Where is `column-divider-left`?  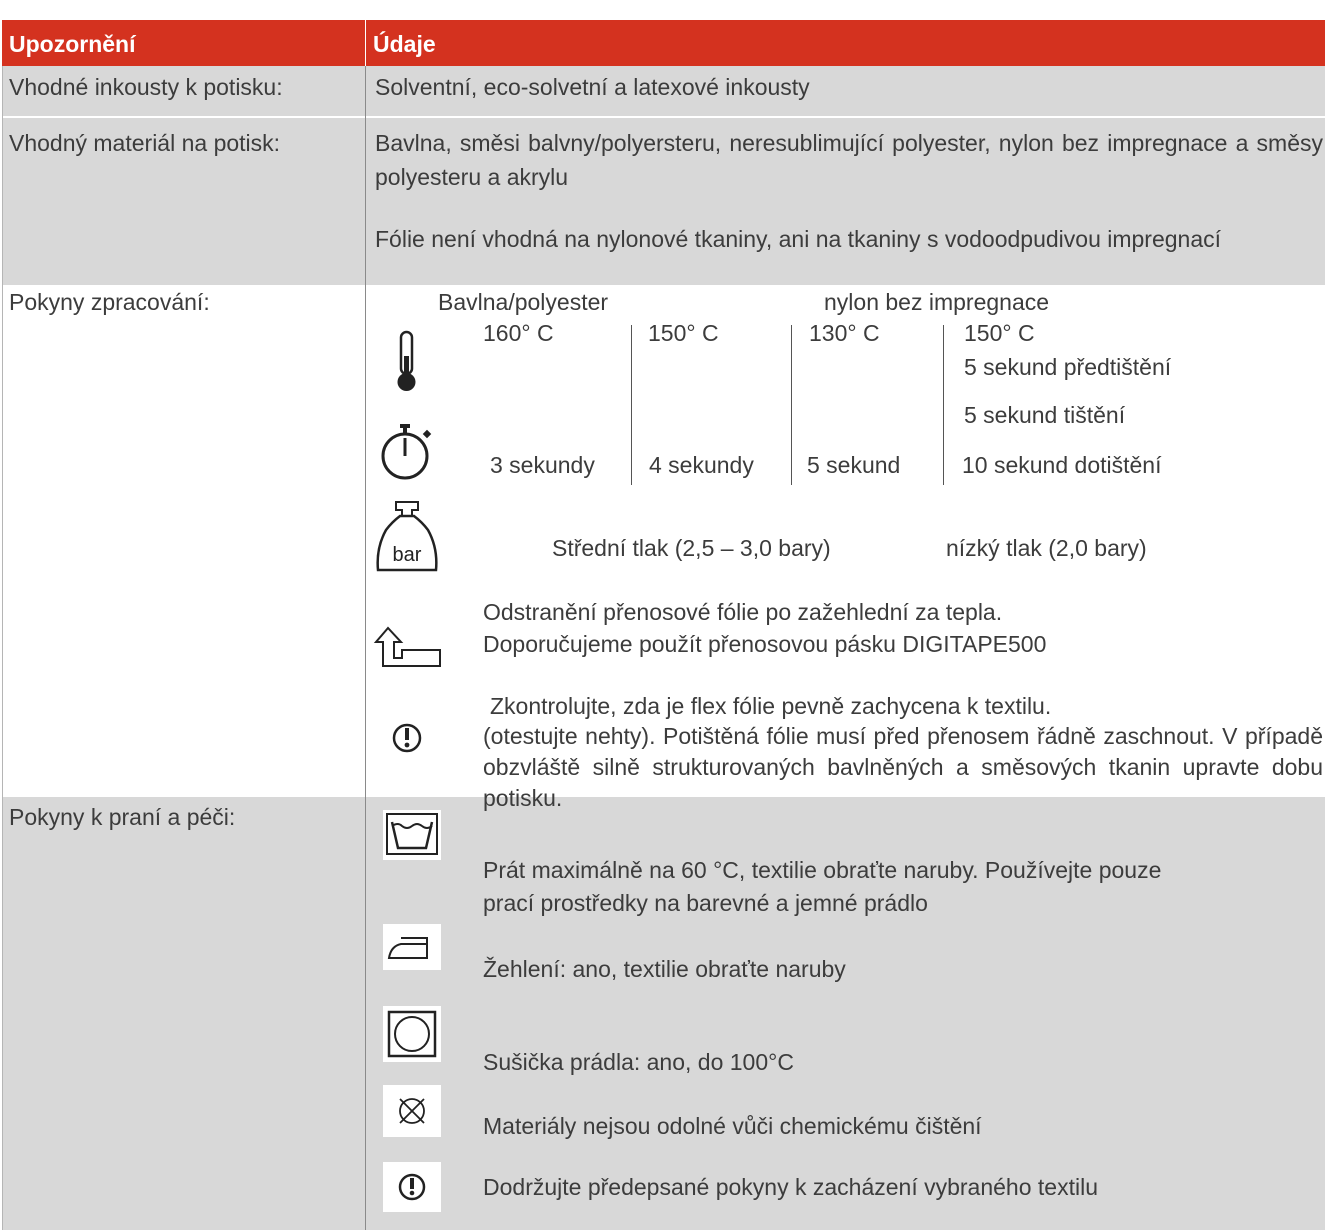 column-divider-left is located at coordinates (2, 648).